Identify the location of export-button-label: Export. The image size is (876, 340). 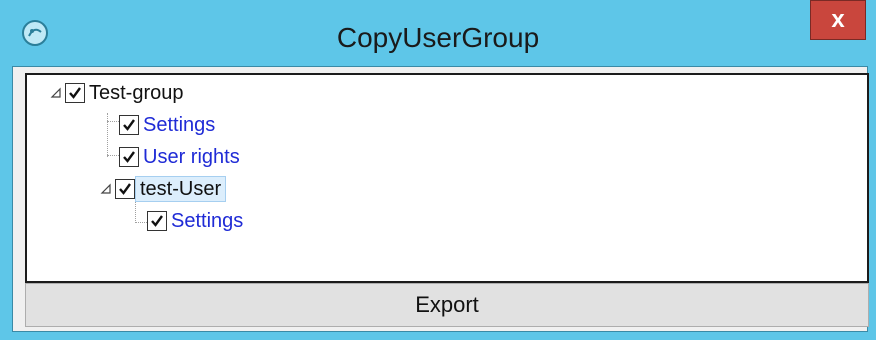
(447, 304).